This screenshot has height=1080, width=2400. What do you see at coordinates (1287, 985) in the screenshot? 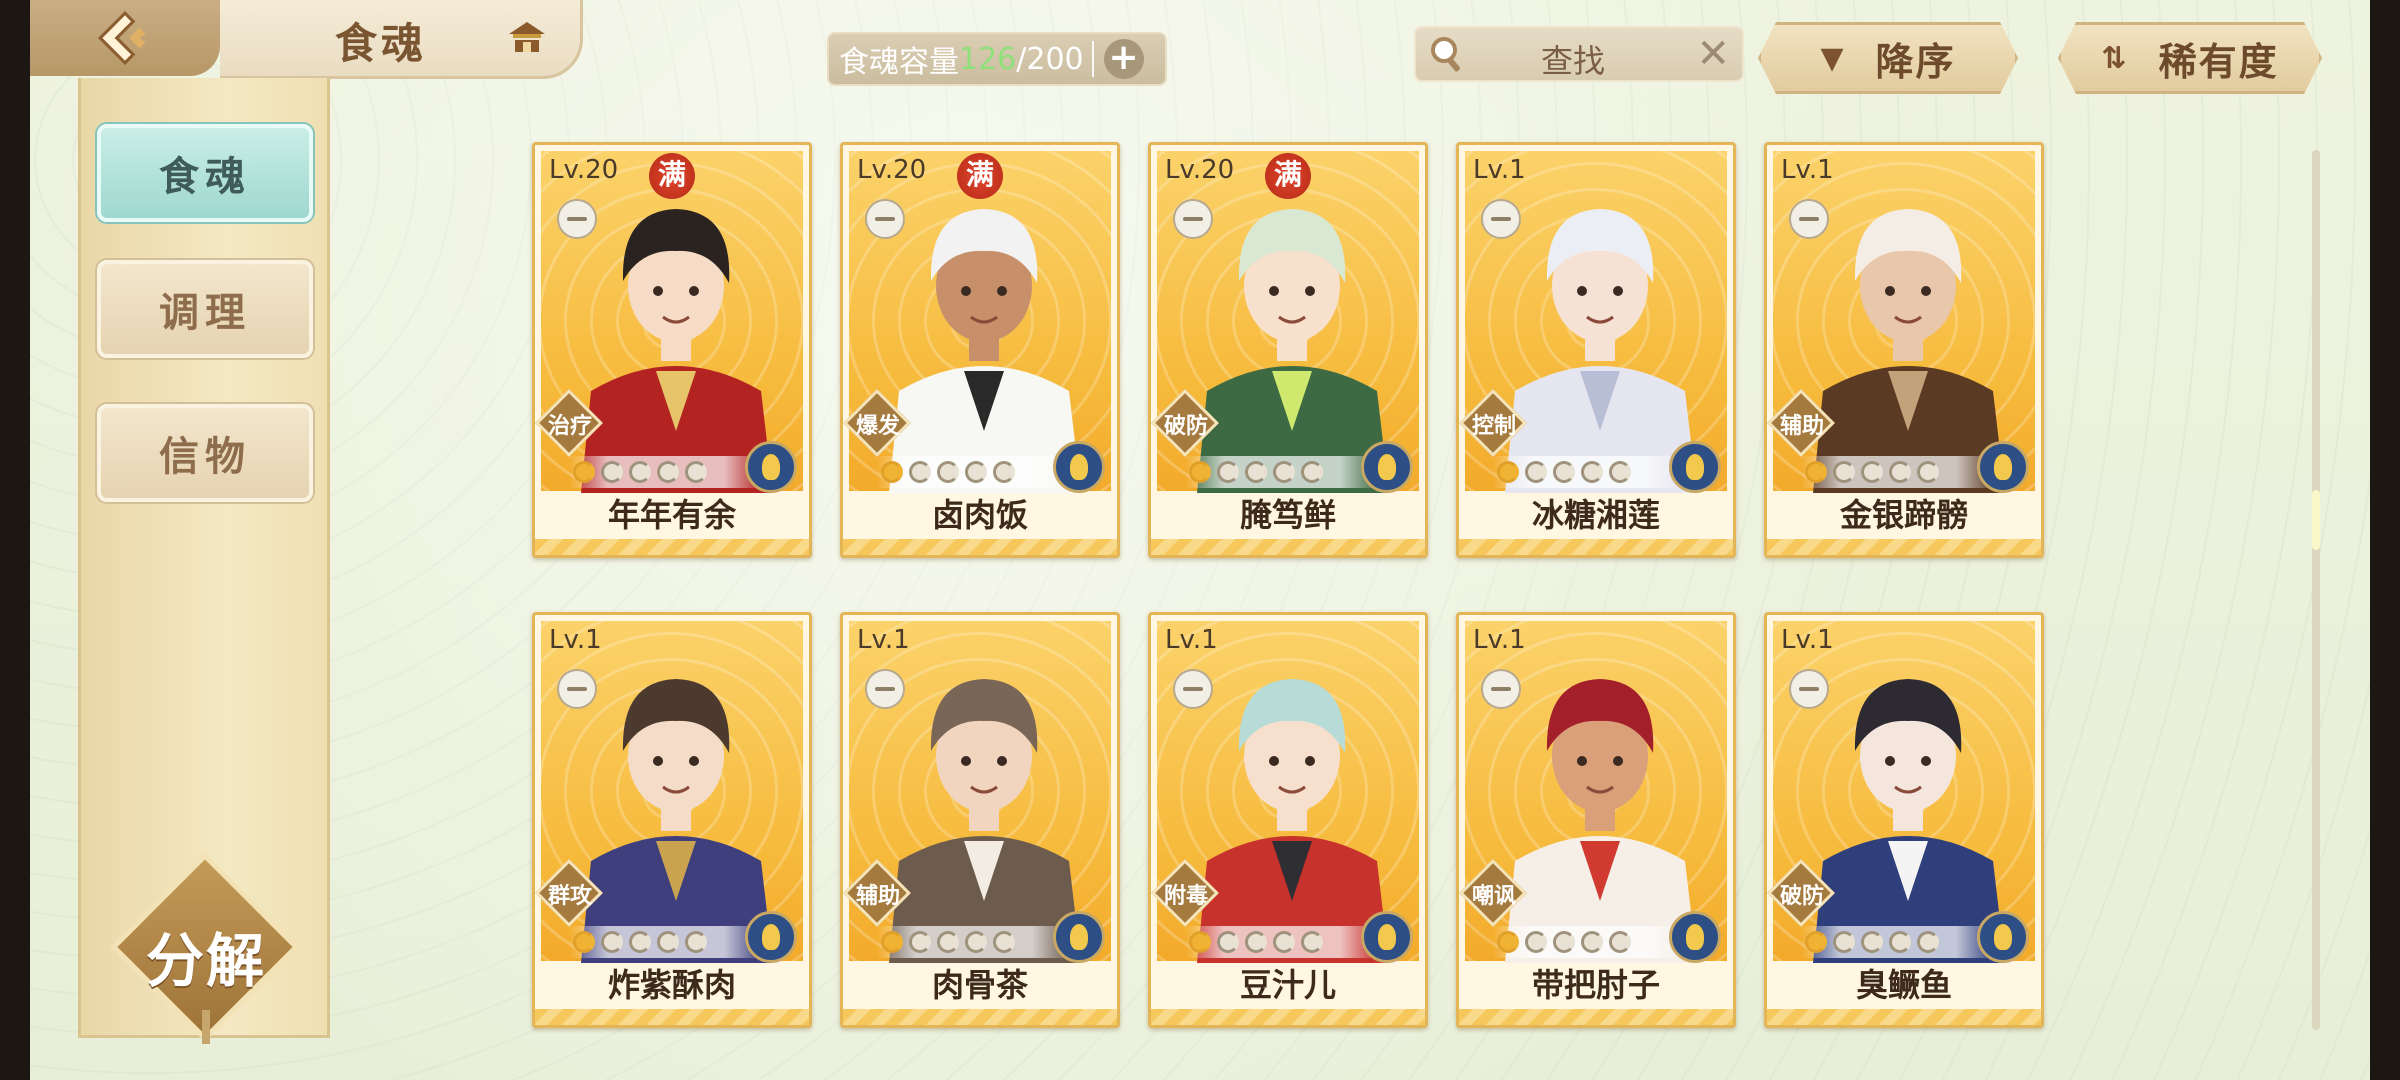
I see `card-name: 豆汁儿` at bounding box center [1287, 985].